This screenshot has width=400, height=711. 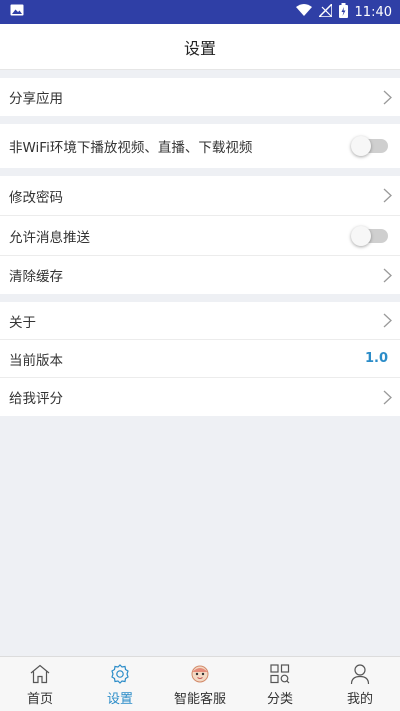 I want to click on change-password-row: 修改密码, so click(x=200, y=196).